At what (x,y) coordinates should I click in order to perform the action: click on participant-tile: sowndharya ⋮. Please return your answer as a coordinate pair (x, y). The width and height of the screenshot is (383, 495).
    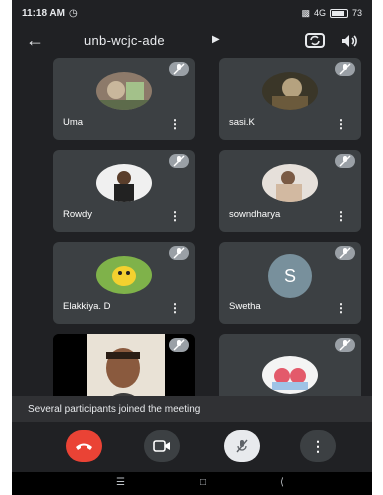
    Looking at the image, I should click on (290, 191).